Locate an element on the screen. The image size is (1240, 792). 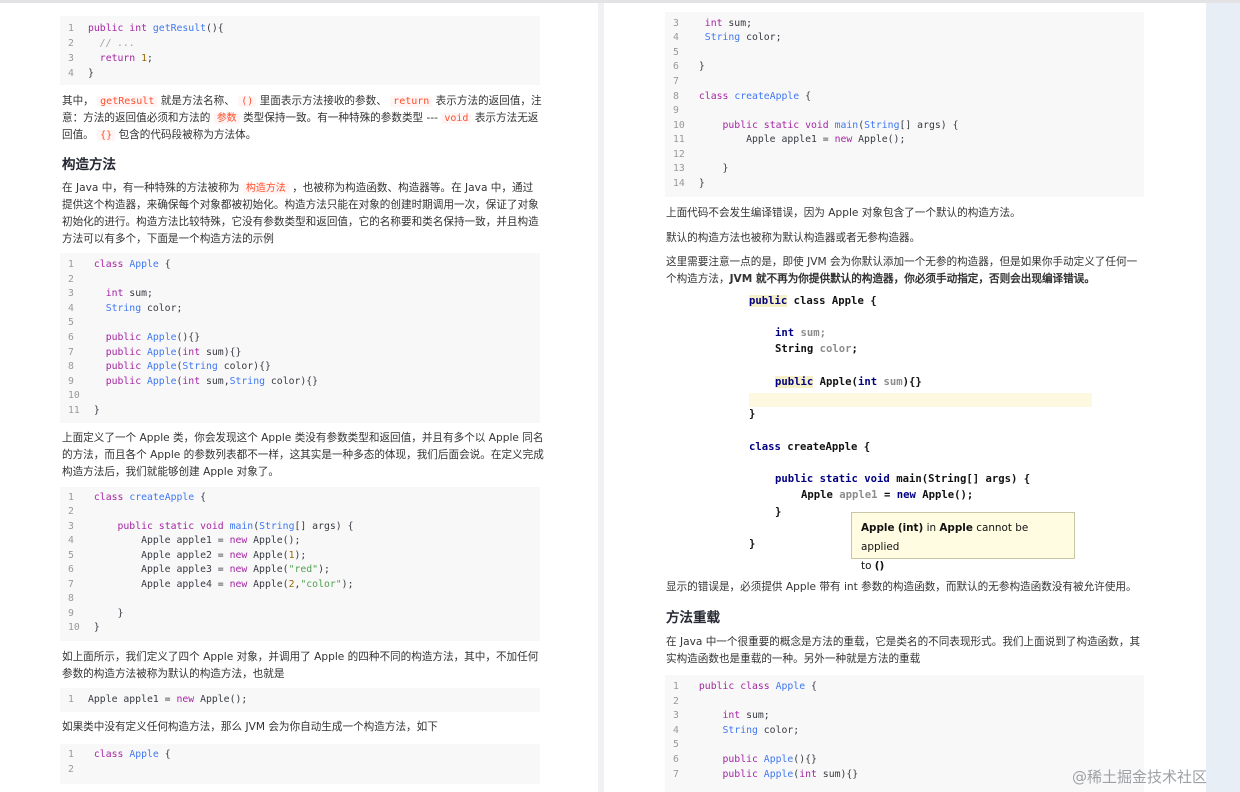
code-line: 12 is located at coordinates (679, 154).